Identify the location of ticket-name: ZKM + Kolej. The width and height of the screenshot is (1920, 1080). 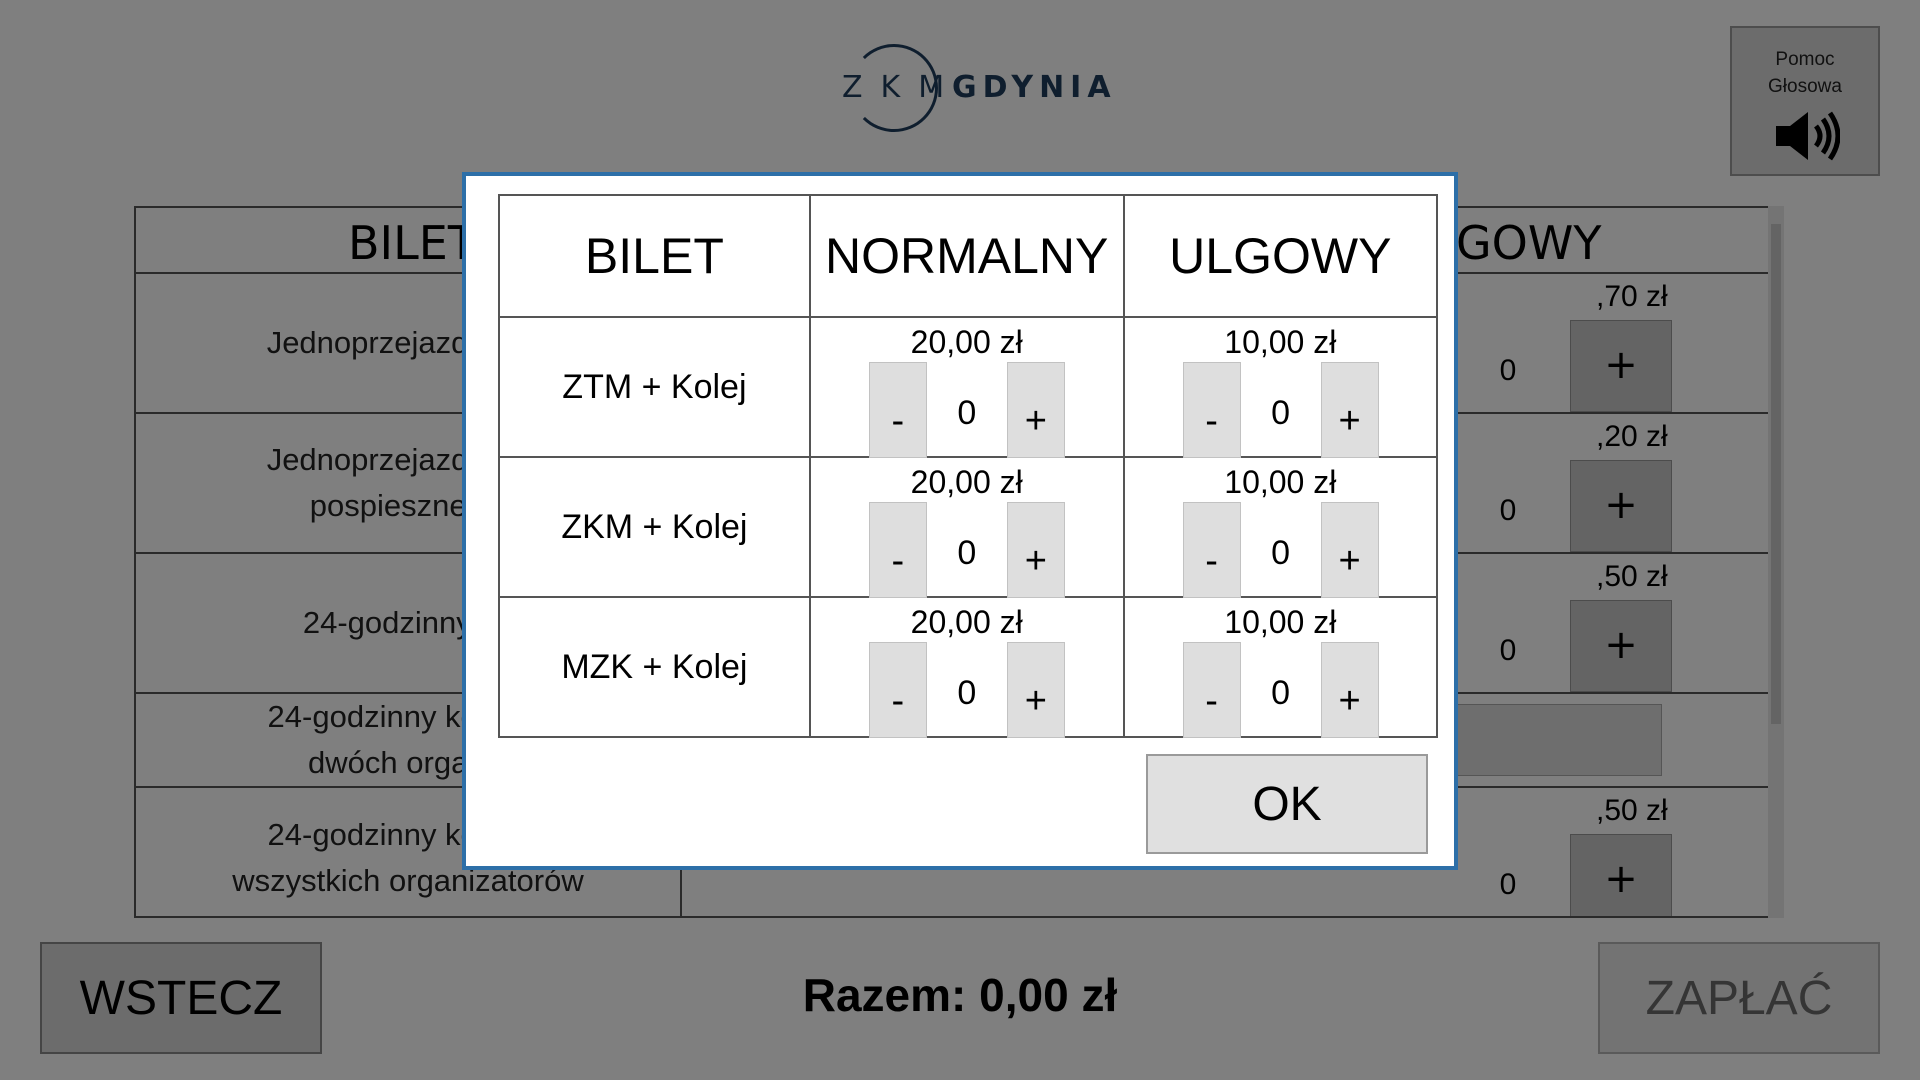
(654, 527).